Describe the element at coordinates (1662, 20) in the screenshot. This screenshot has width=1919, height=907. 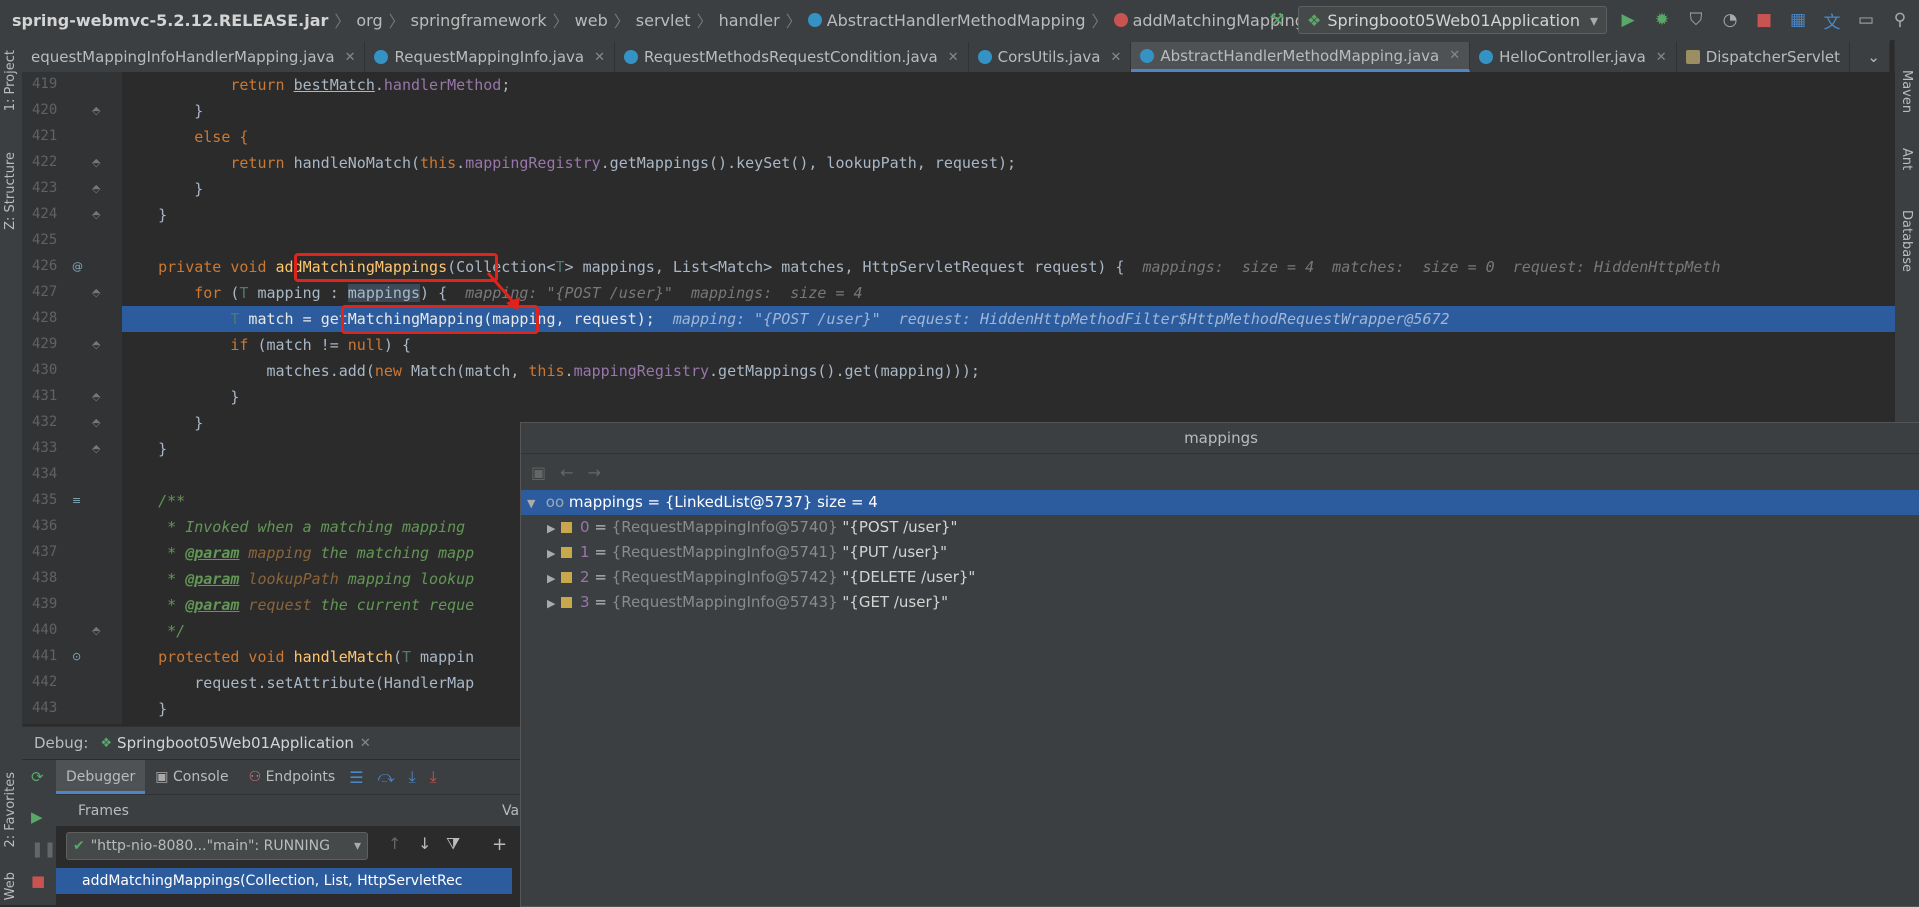
I see `debug-icon: ✹` at that location.